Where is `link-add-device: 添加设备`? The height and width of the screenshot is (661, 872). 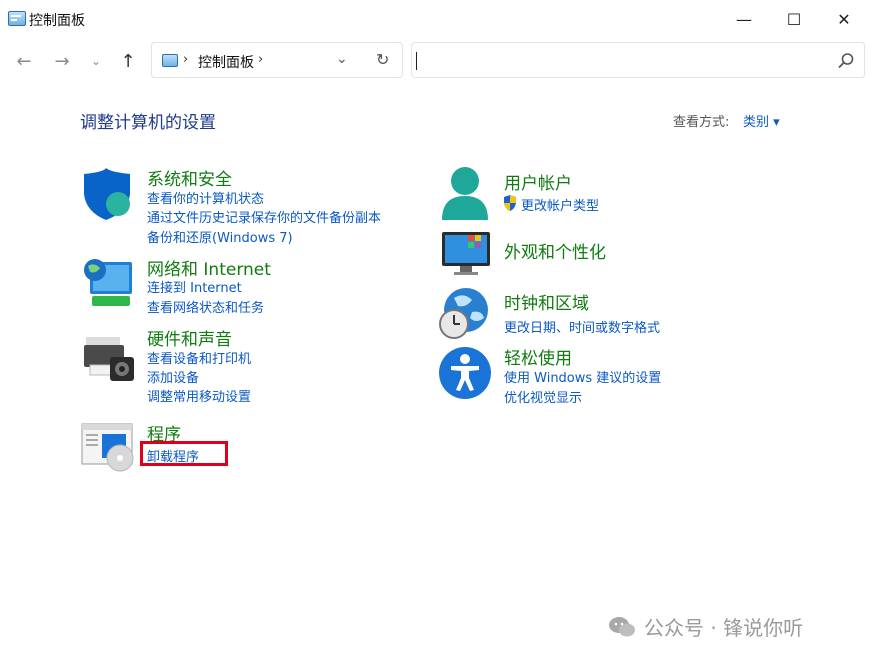
link-add-device: 添加设备 is located at coordinates (173, 376).